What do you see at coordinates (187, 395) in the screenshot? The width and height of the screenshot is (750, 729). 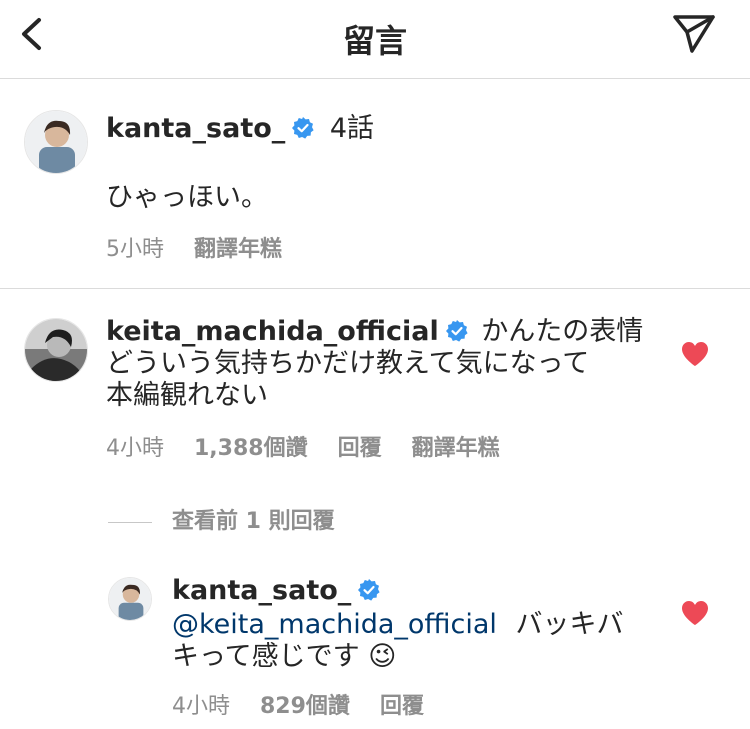 I see `comment-text-line3: 本編観れない` at bounding box center [187, 395].